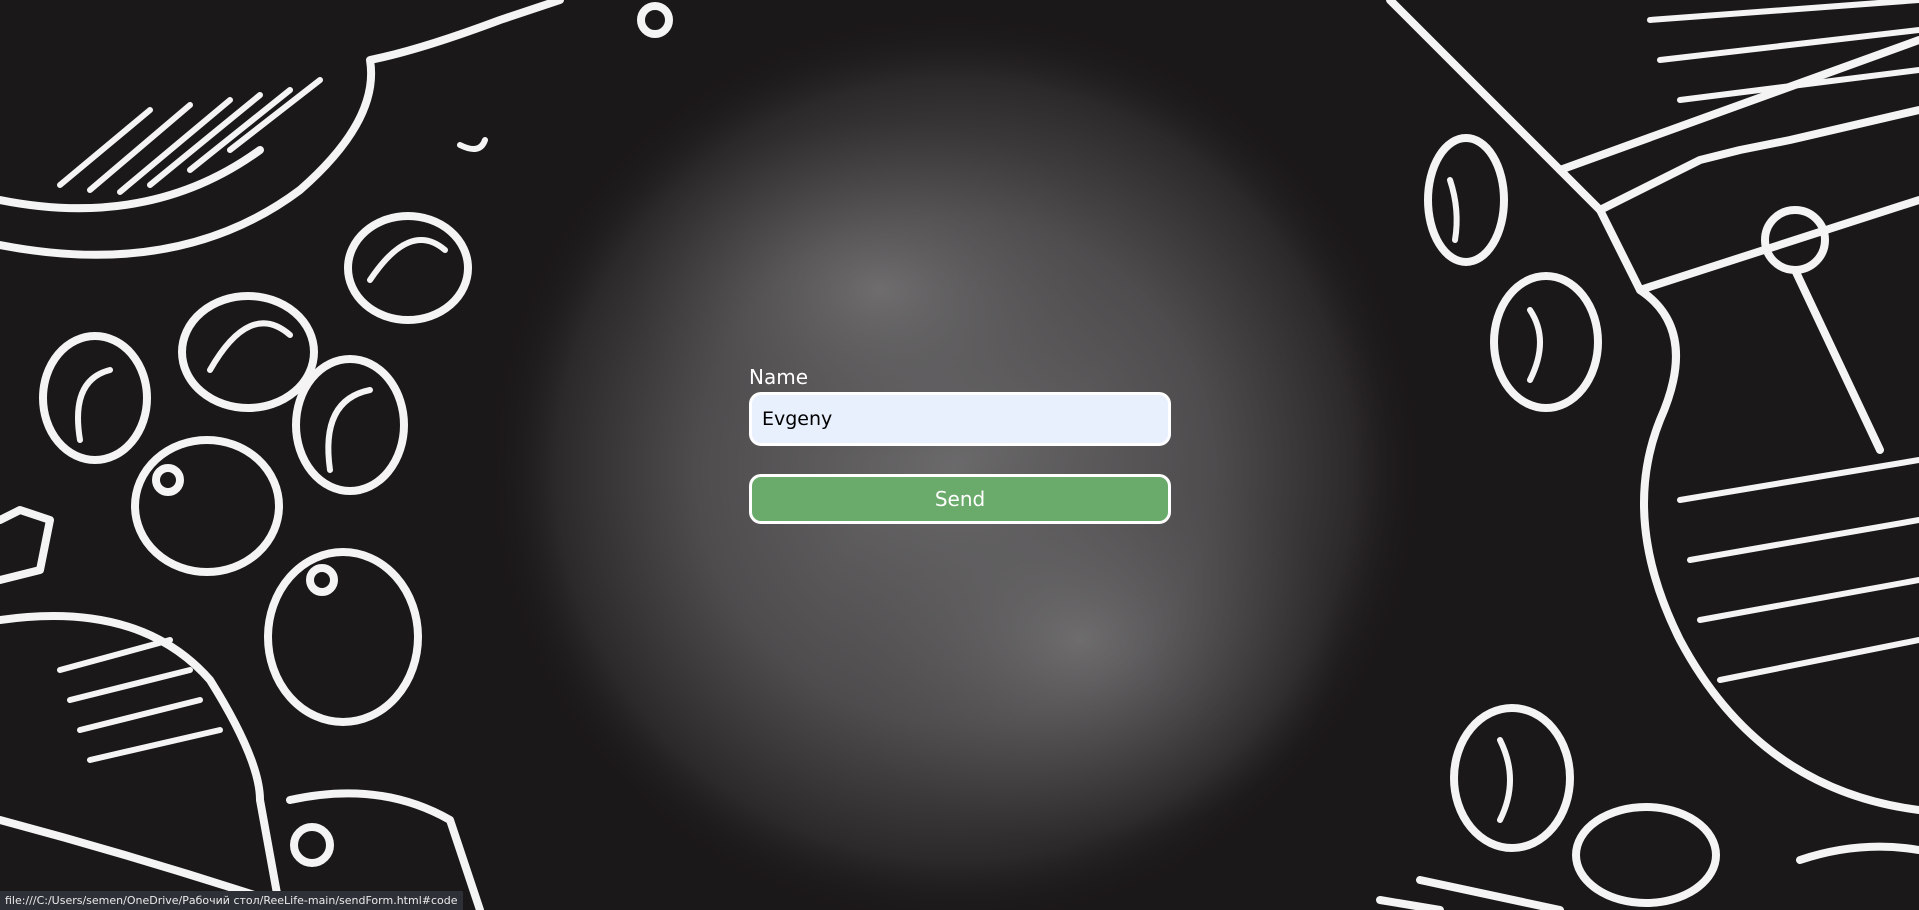  I want to click on name-label: Name, so click(779, 377).